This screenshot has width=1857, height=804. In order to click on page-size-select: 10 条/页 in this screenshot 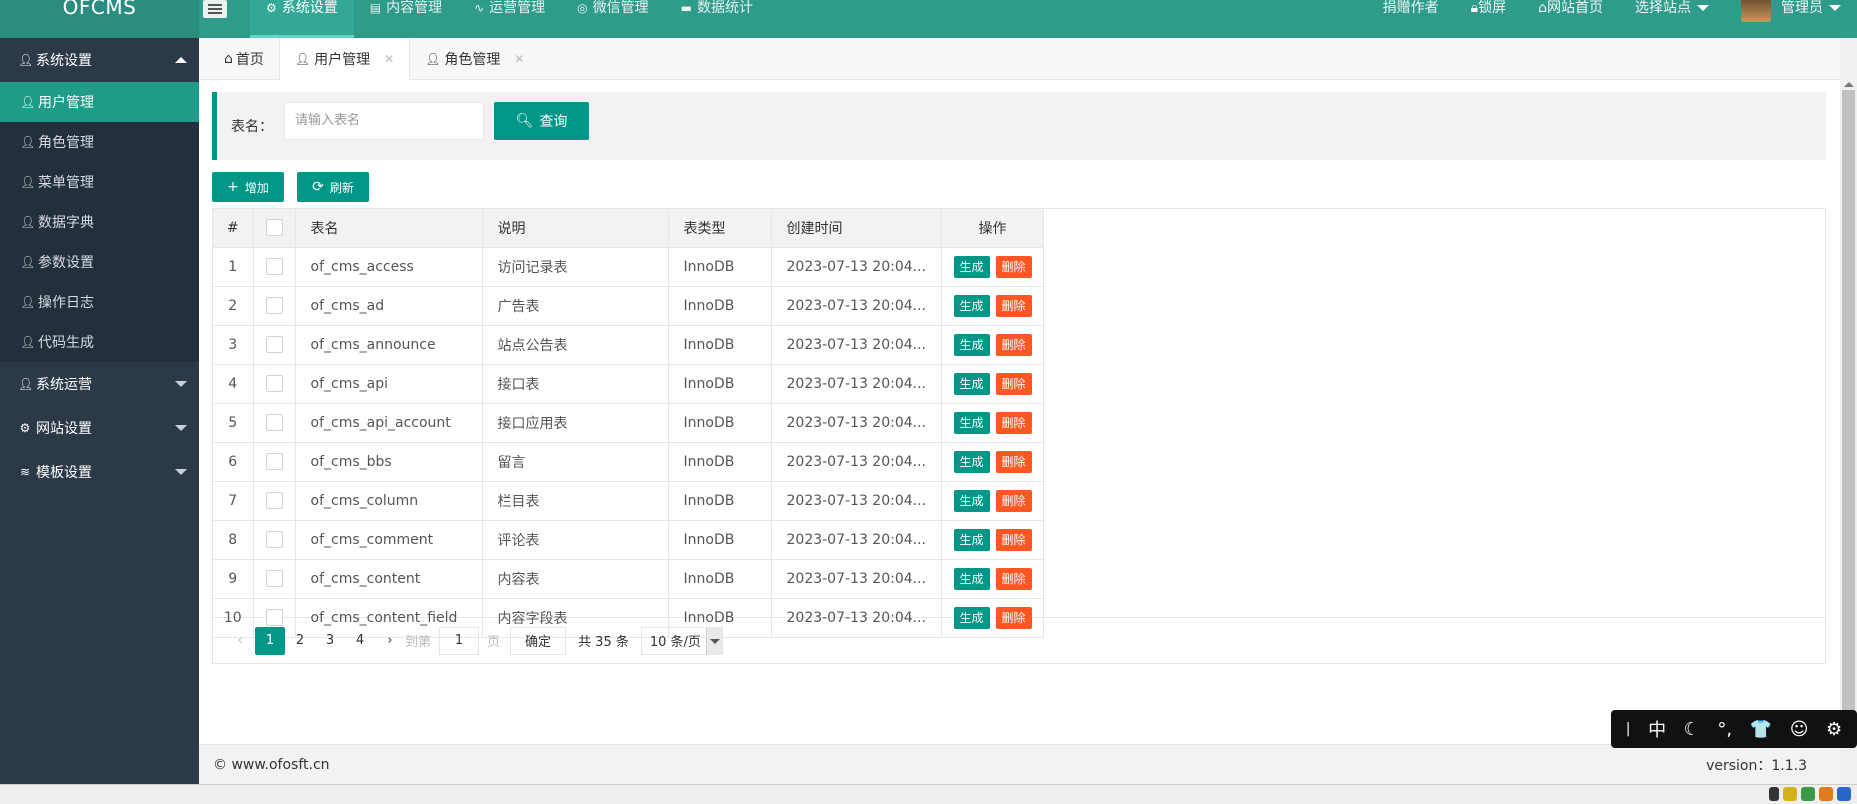, I will do `click(681, 640)`.